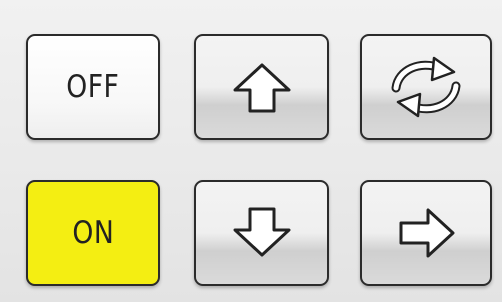  I want to click on arrow-up-icon, so click(262, 87).